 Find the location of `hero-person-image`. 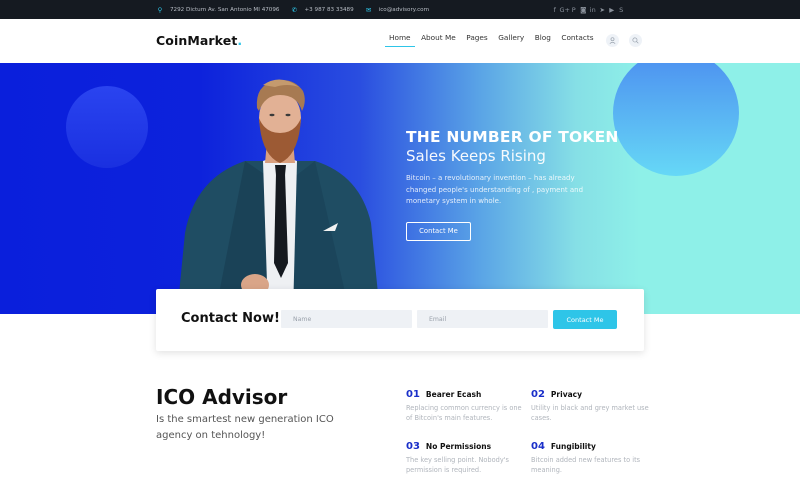

hero-person-image is located at coordinates (278, 196).